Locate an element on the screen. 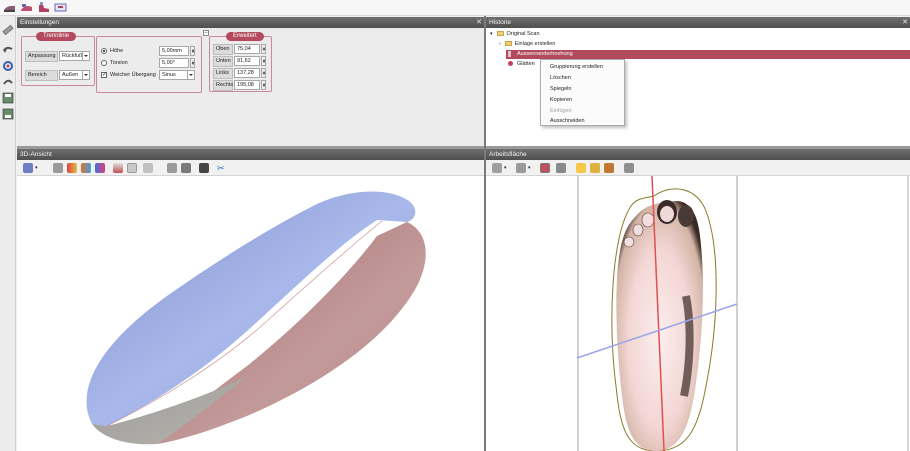  links-spinner is located at coordinates (263, 73).